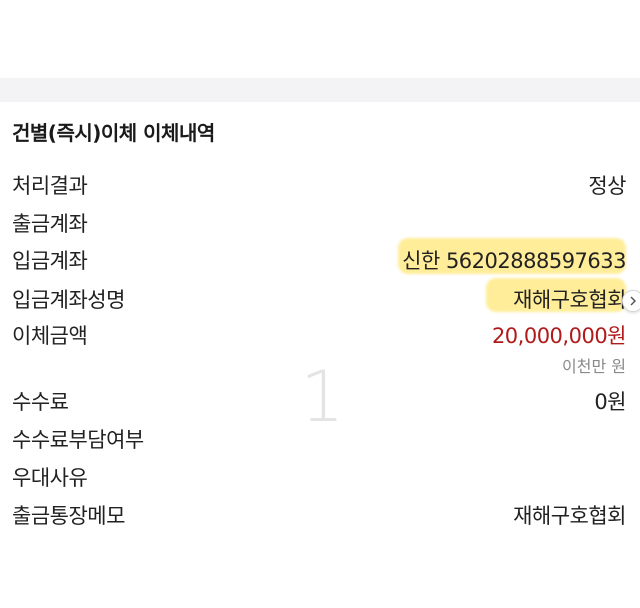 This screenshot has height=608, width=640. I want to click on chevron-right-icon-svg, so click(633, 301).